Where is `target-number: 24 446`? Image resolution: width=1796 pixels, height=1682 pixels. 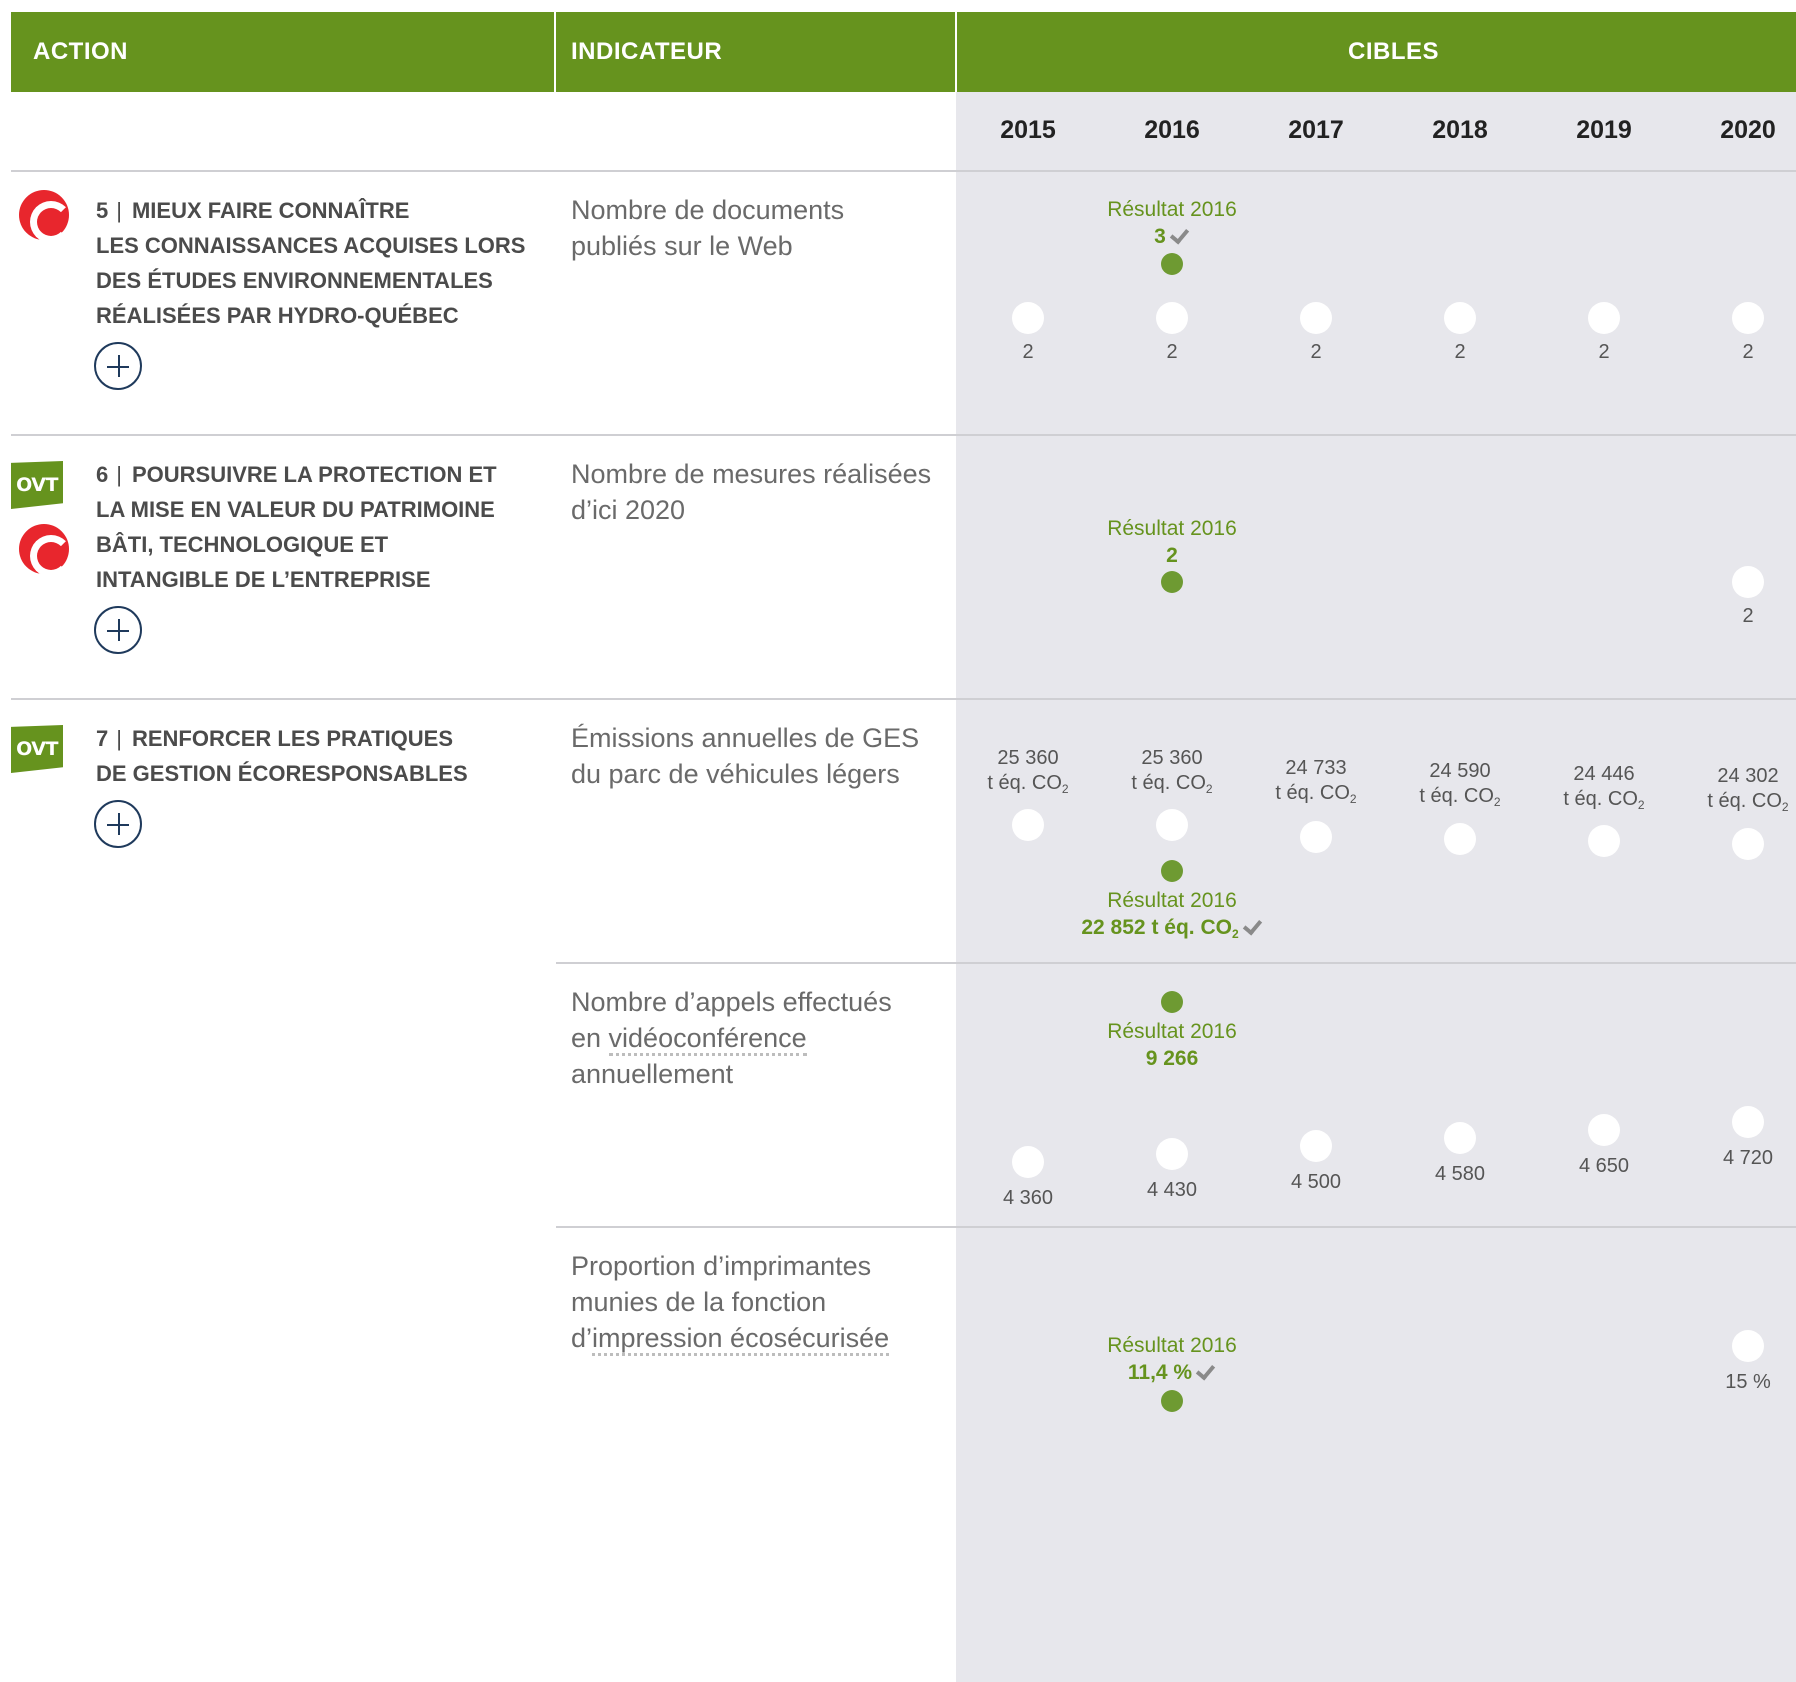
target-number: 24 446 is located at coordinates (1604, 774).